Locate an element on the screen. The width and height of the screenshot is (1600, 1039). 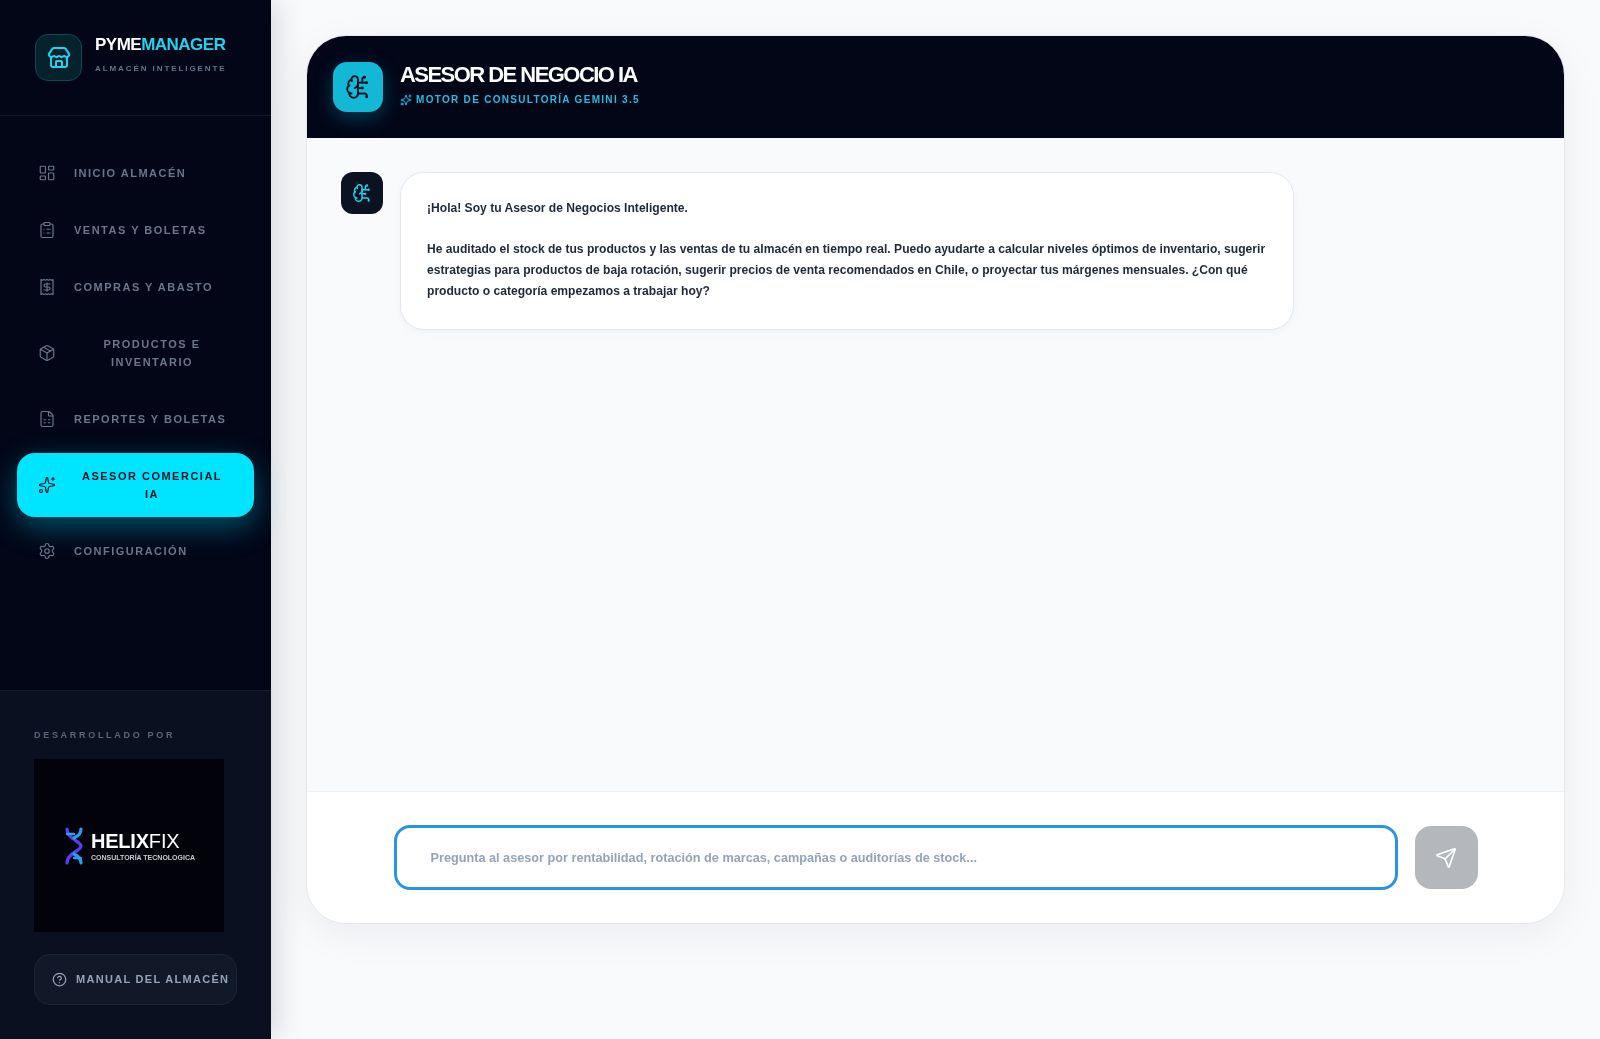
chat-subtitle: MOTOR DE CONSULTORÍA GEMINI 3.5 is located at coordinates (528, 99).